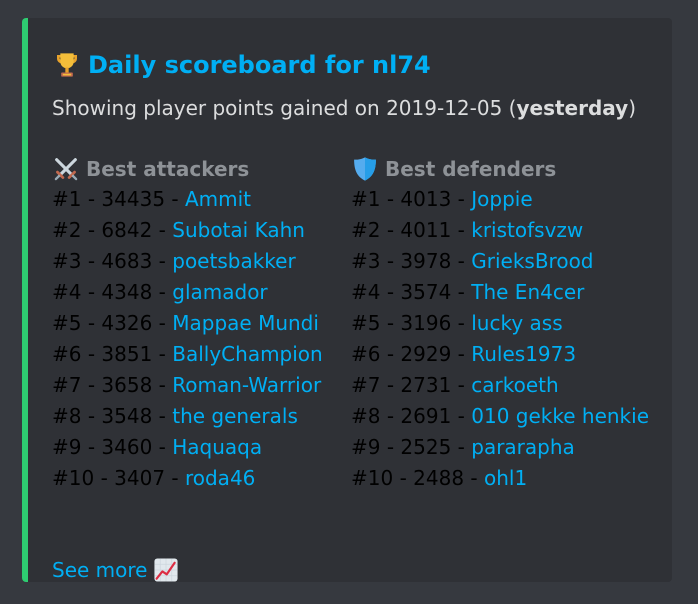  I want to click on list-item: #5 - 4326 - Mappae Mundi, so click(202, 323).